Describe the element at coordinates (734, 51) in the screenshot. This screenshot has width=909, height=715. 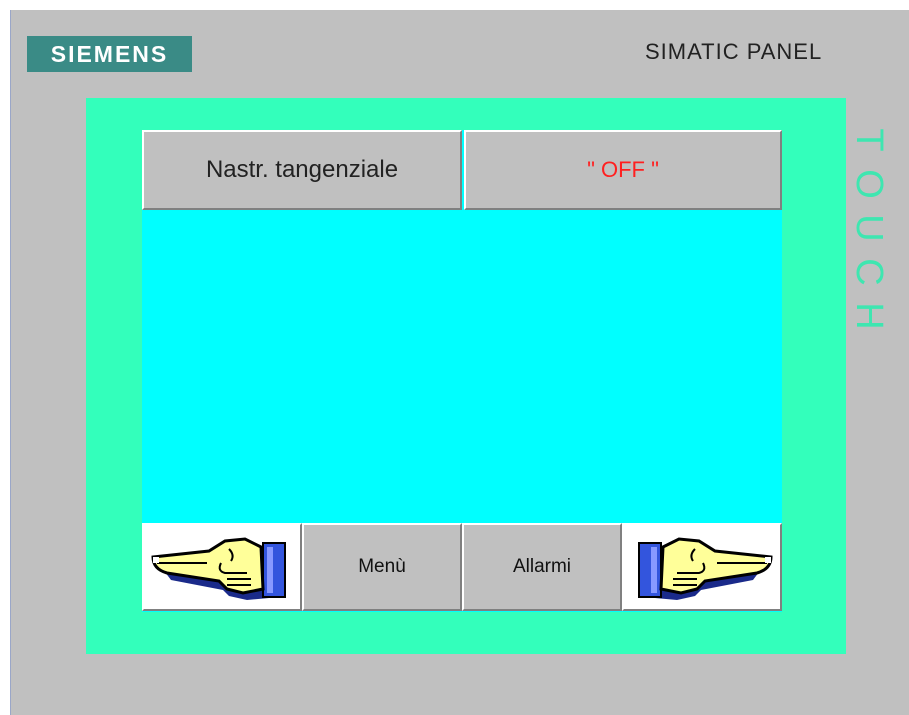
I see `panel-title: SIMATIC PANEL` at that location.